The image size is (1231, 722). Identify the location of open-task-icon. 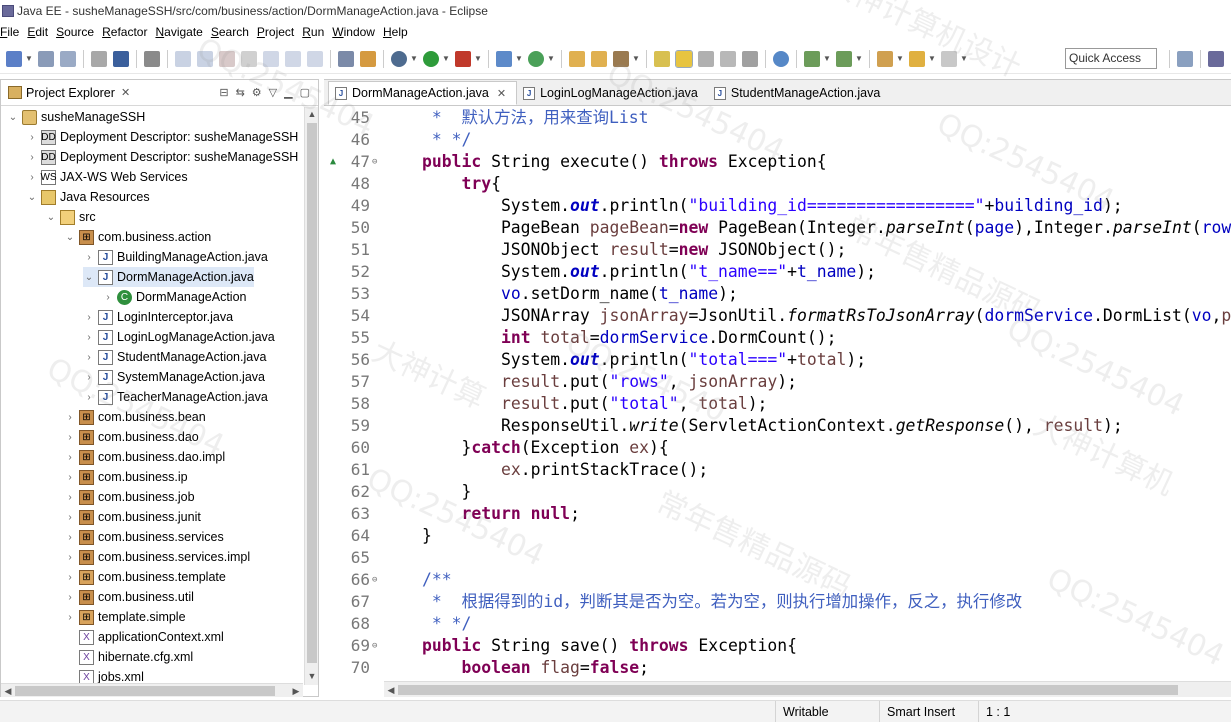
(599, 58).